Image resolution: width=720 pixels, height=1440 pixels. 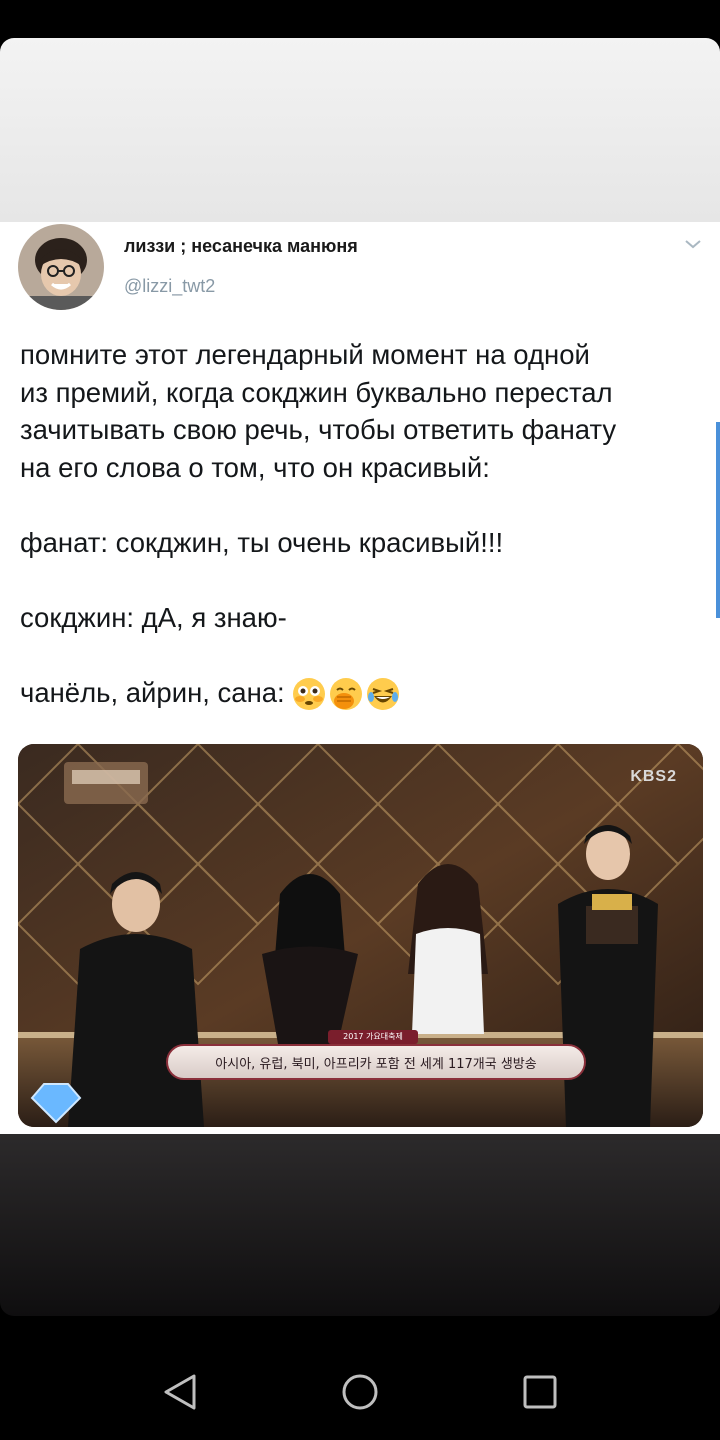 What do you see at coordinates (360, 1225) in the screenshot?
I see `lower-panel` at bounding box center [360, 1225].